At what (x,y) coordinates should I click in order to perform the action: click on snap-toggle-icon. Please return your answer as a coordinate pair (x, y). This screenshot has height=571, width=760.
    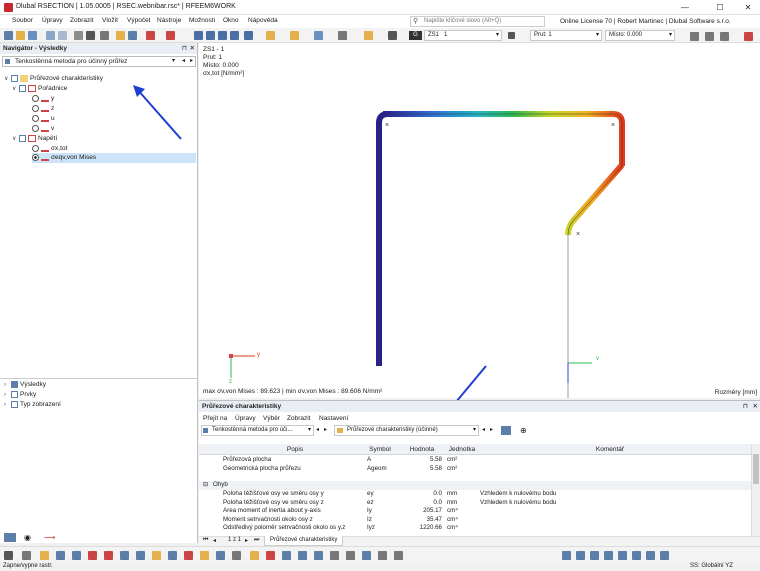
    Looking at the image, I should click on (566, 555).